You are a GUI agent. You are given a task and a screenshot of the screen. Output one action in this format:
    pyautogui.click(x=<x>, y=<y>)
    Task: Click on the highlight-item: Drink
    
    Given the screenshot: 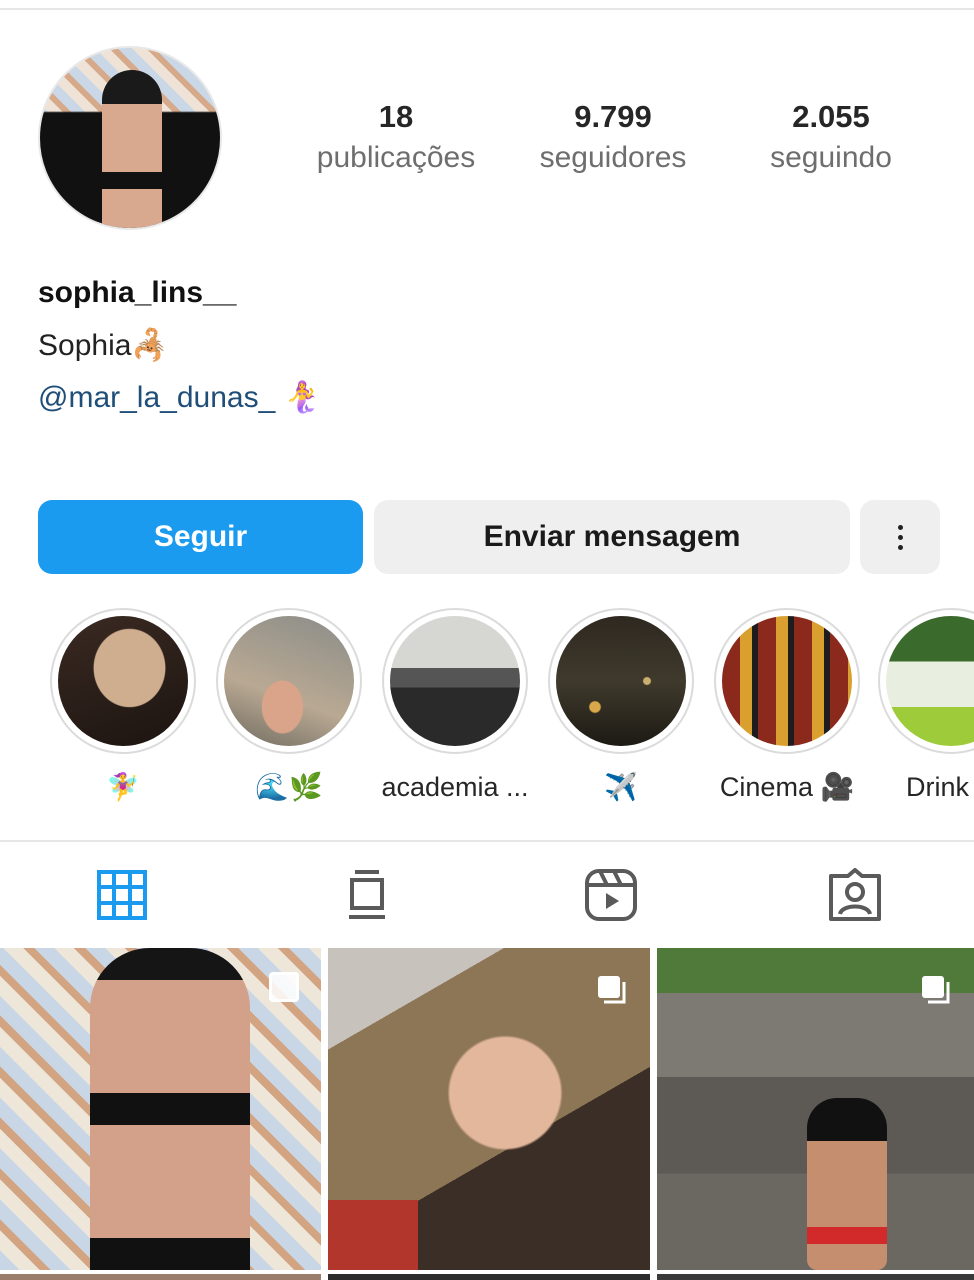 What is the action you would take?
    pyautogui.click(x=926, y=706)
    